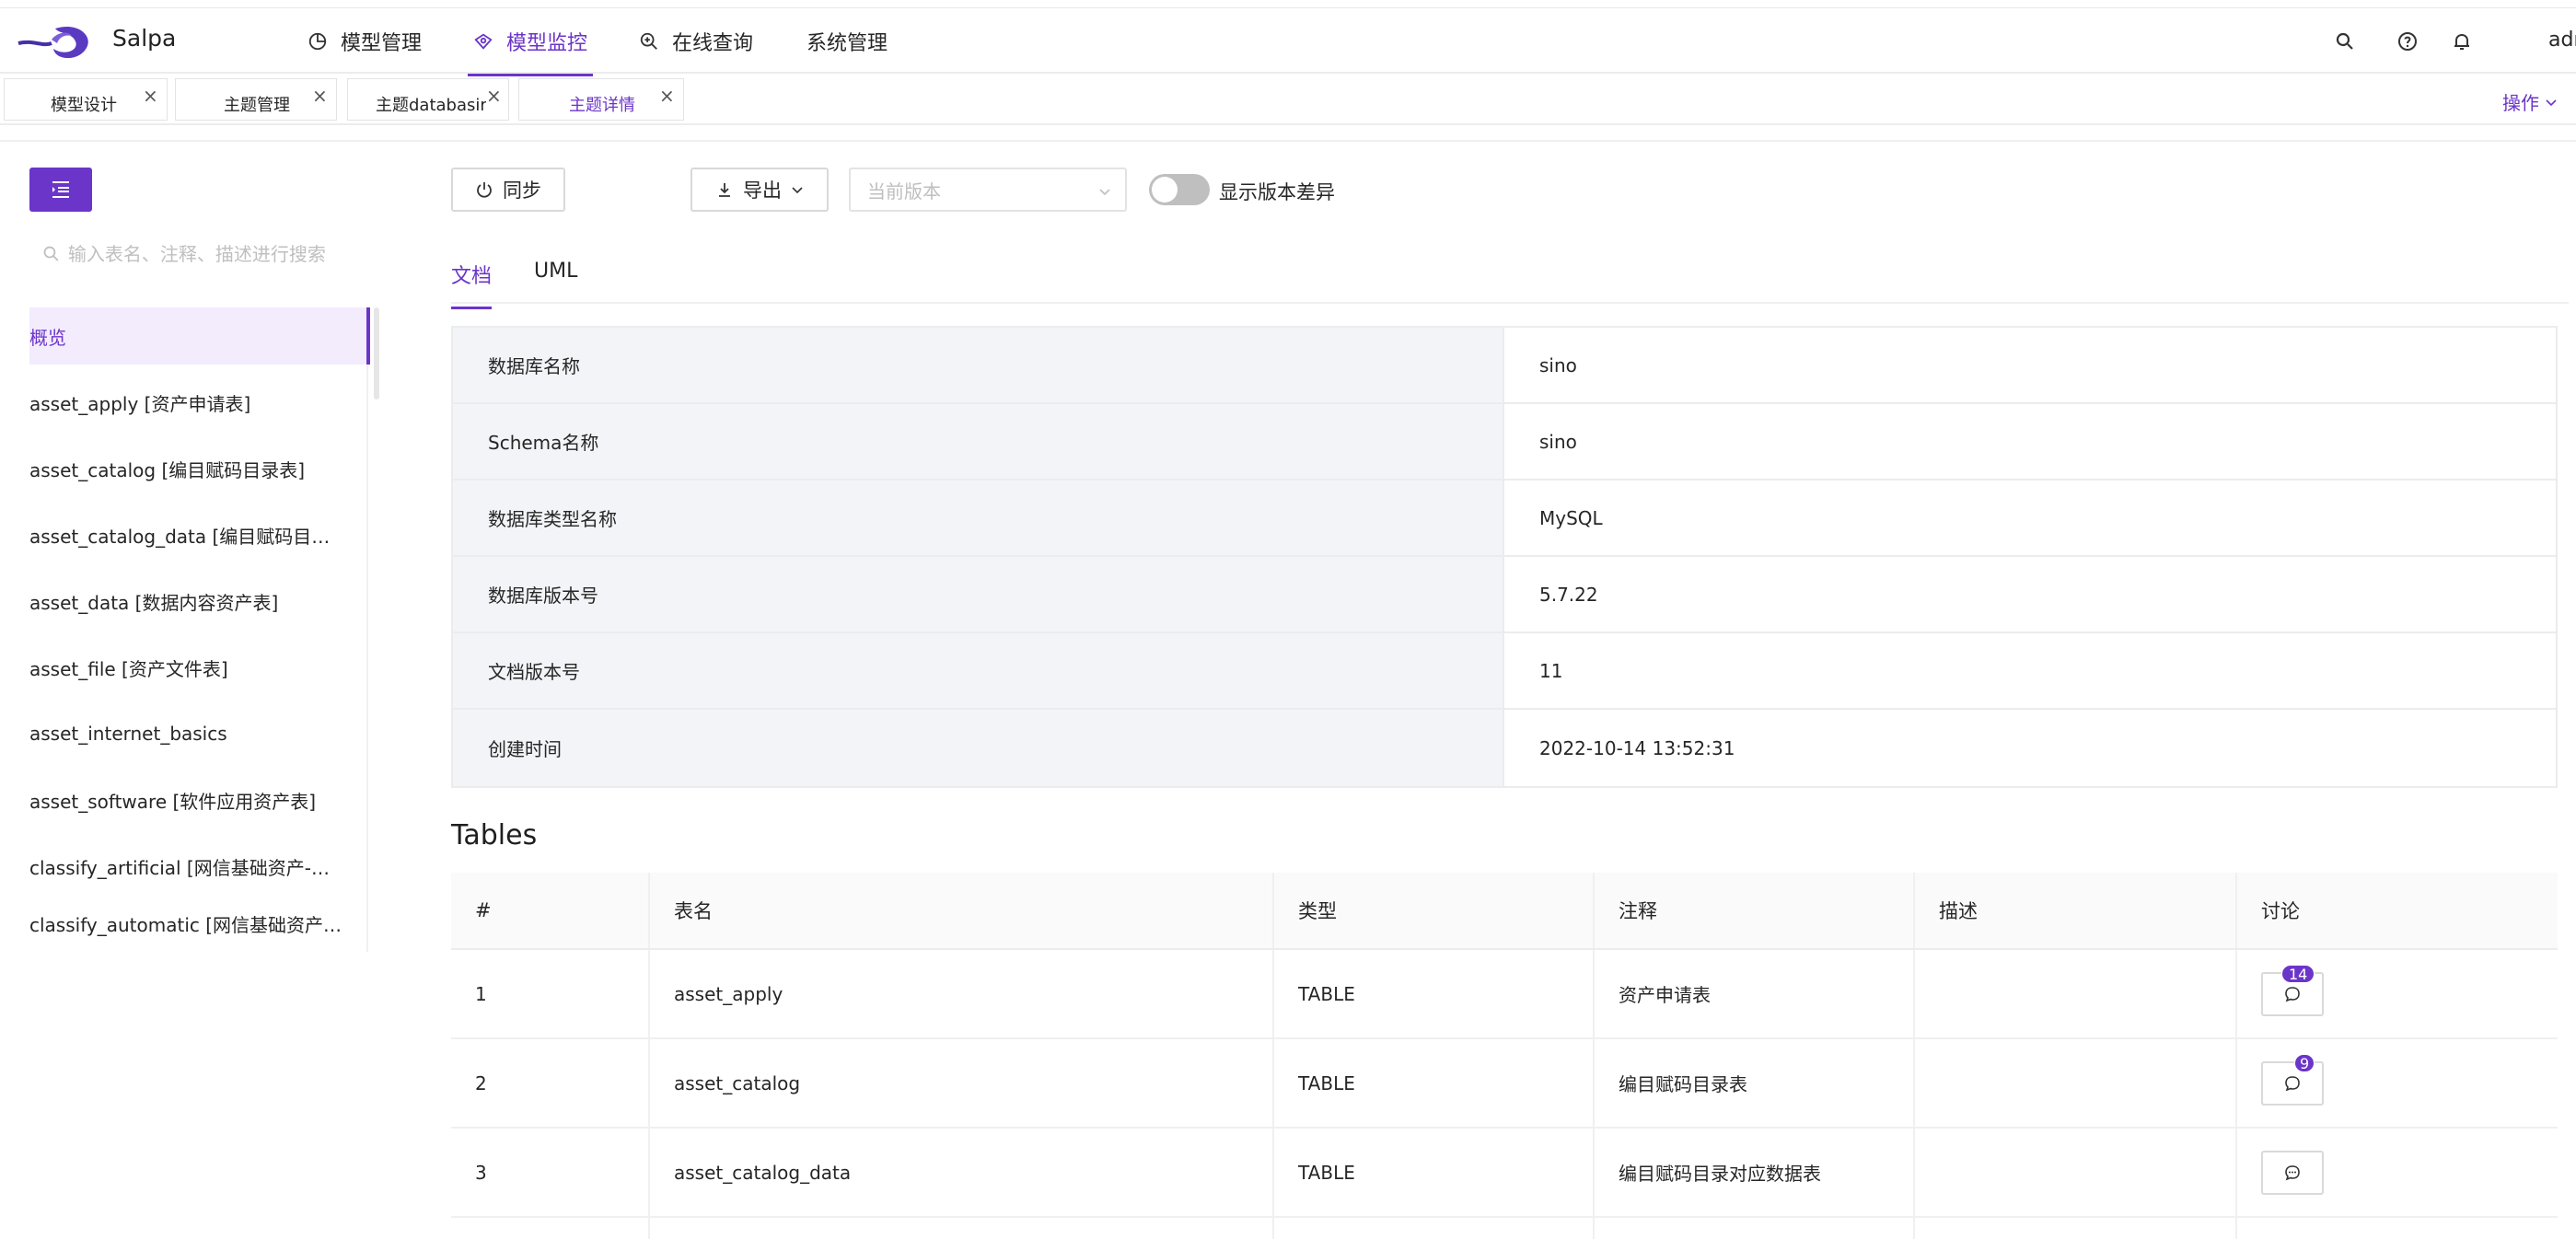  I want to click on sidebar-item-label: asset_file [资产文件表], so click(128, 668).